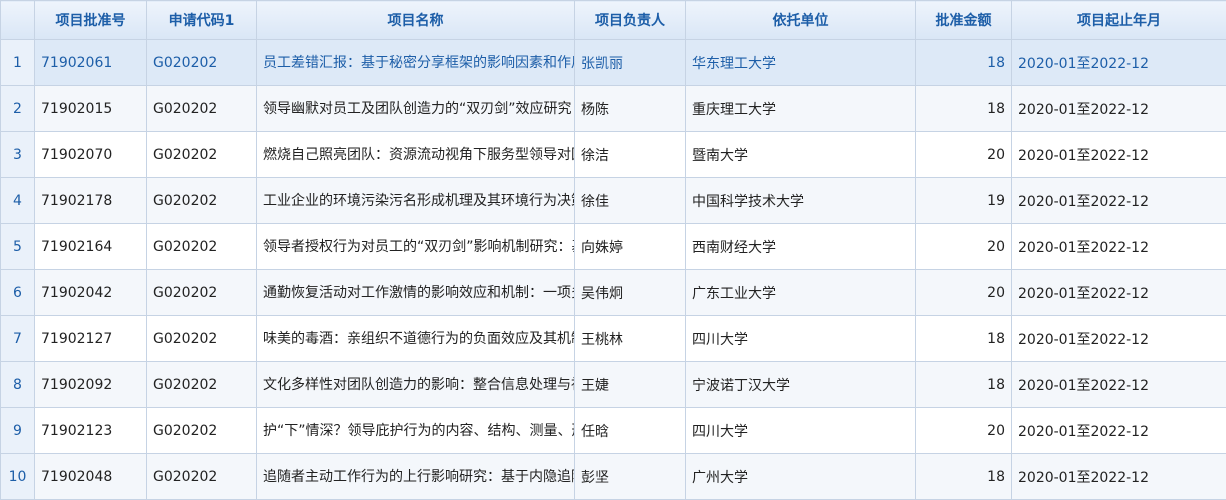  Describe the element at coordinates (91, 293) in the screenshot. I see `approval-number-cell: 71902042` at that location.